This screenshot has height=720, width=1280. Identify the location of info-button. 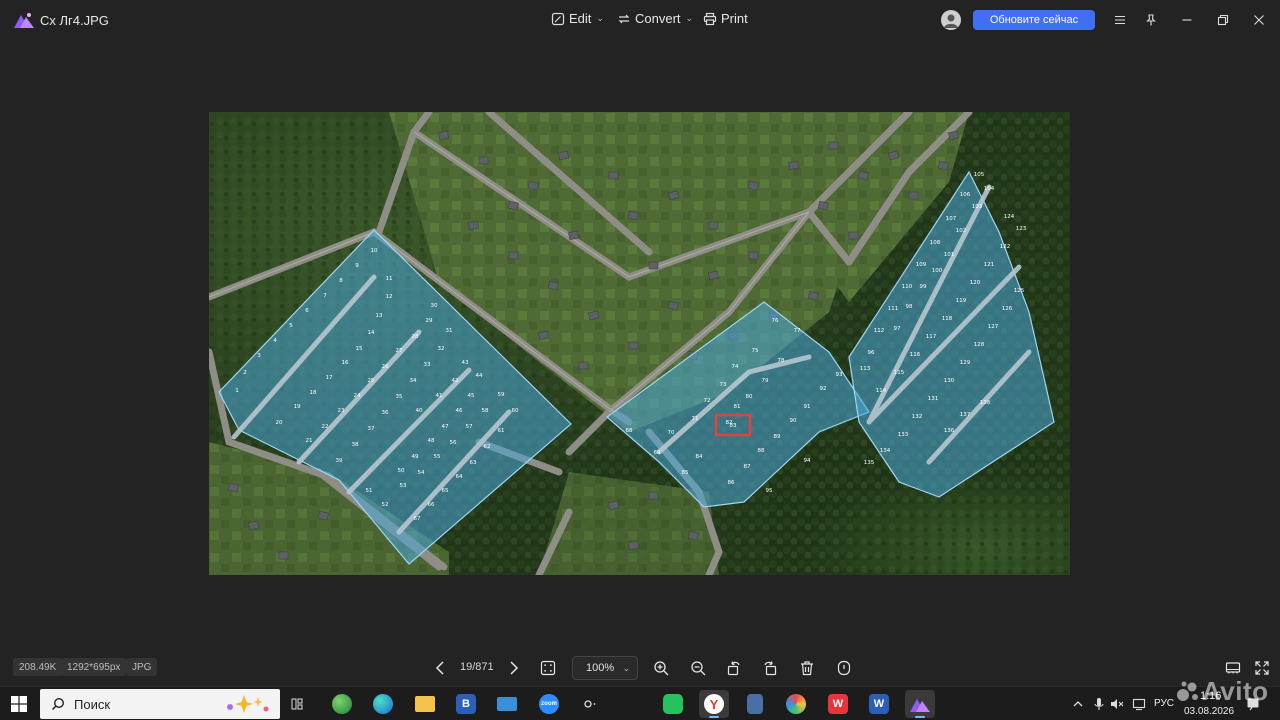
(844, 668).